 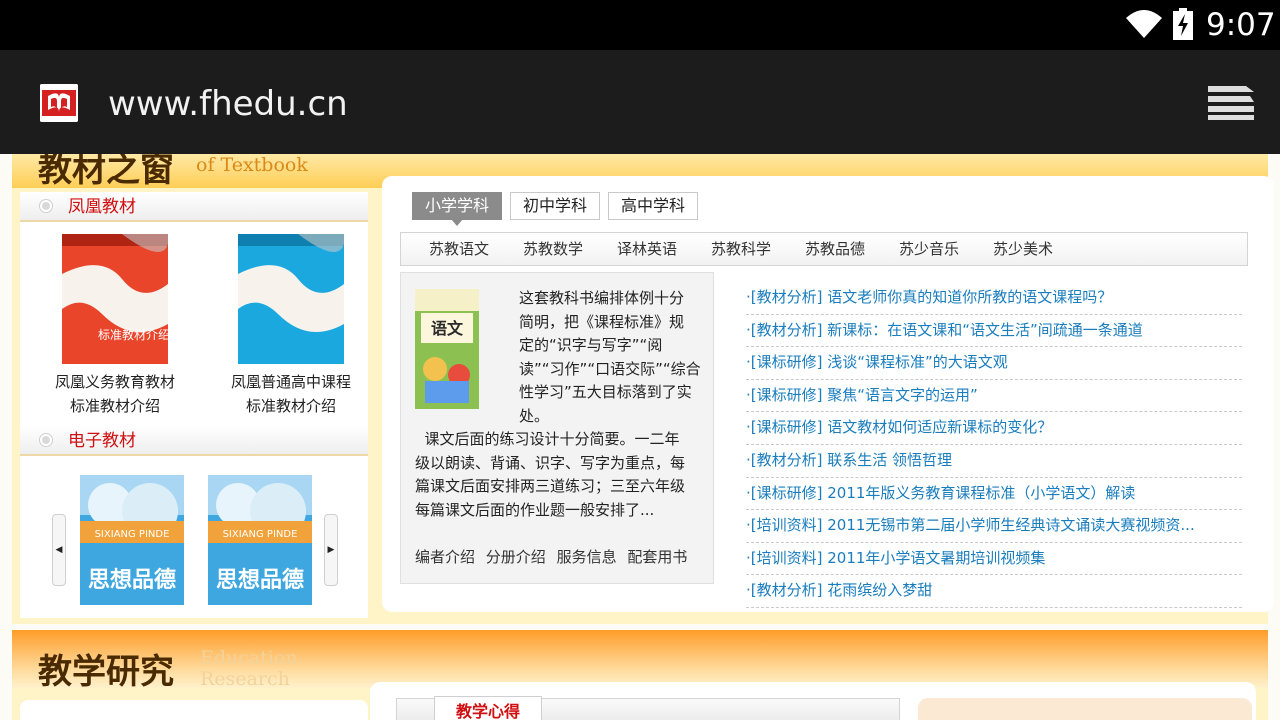 What do you see at coordinates (106, 672) in the screenshot?
I see `section-title: 教学研究` at bounding box center [106, 672].